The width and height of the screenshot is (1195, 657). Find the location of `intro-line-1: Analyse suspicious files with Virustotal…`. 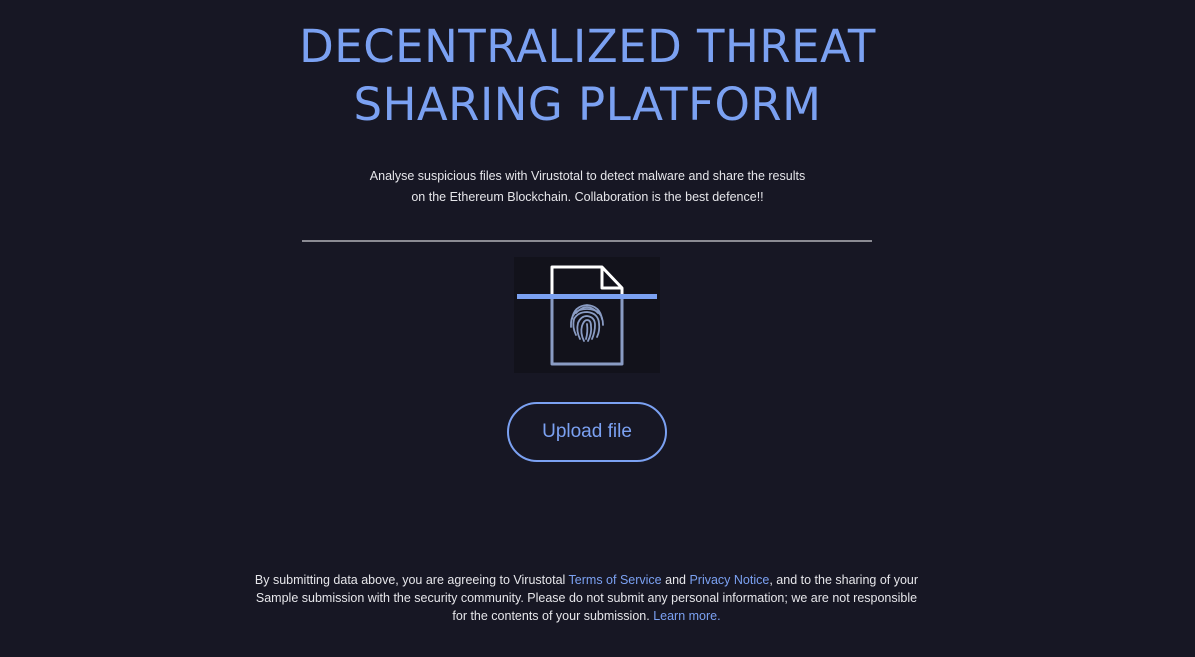

intro-line-1: Analyse suspicious files with Virustotal… is located at coordinates (587, 176).